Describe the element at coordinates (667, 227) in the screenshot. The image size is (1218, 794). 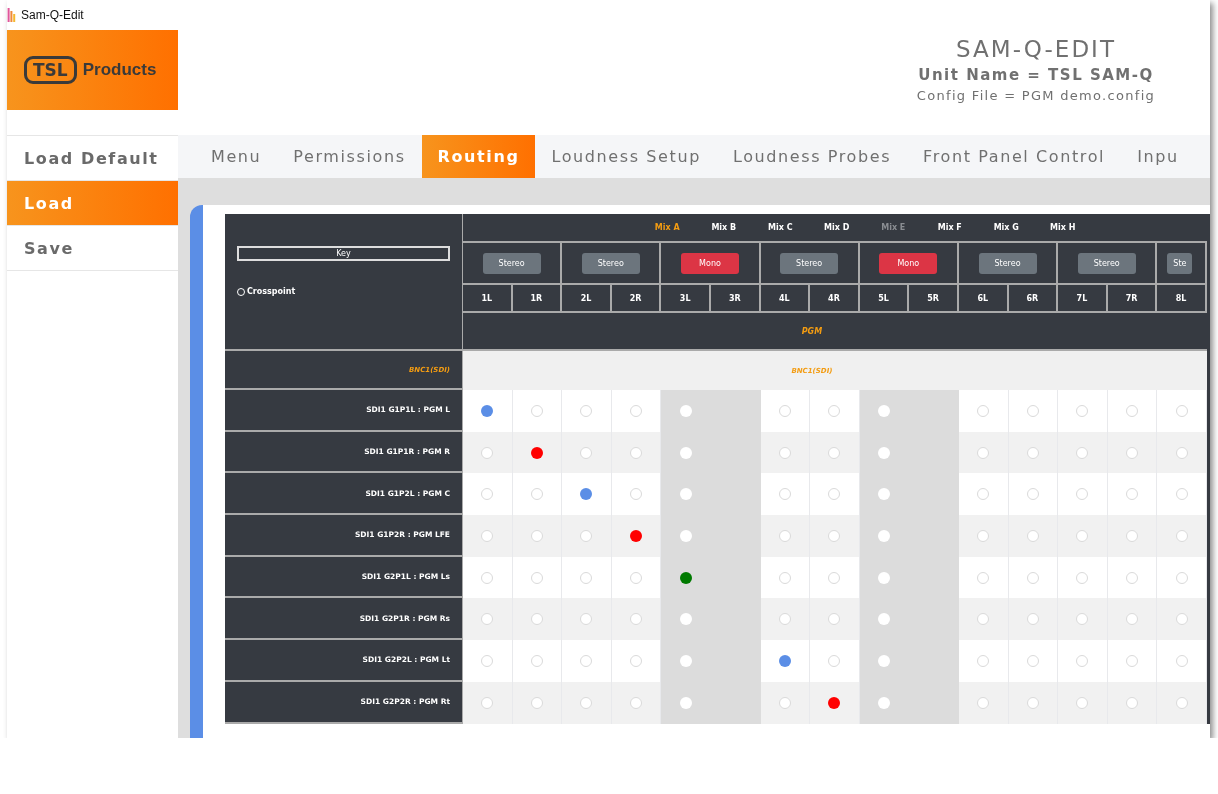
I see `mix-name: Mix A` at that location.